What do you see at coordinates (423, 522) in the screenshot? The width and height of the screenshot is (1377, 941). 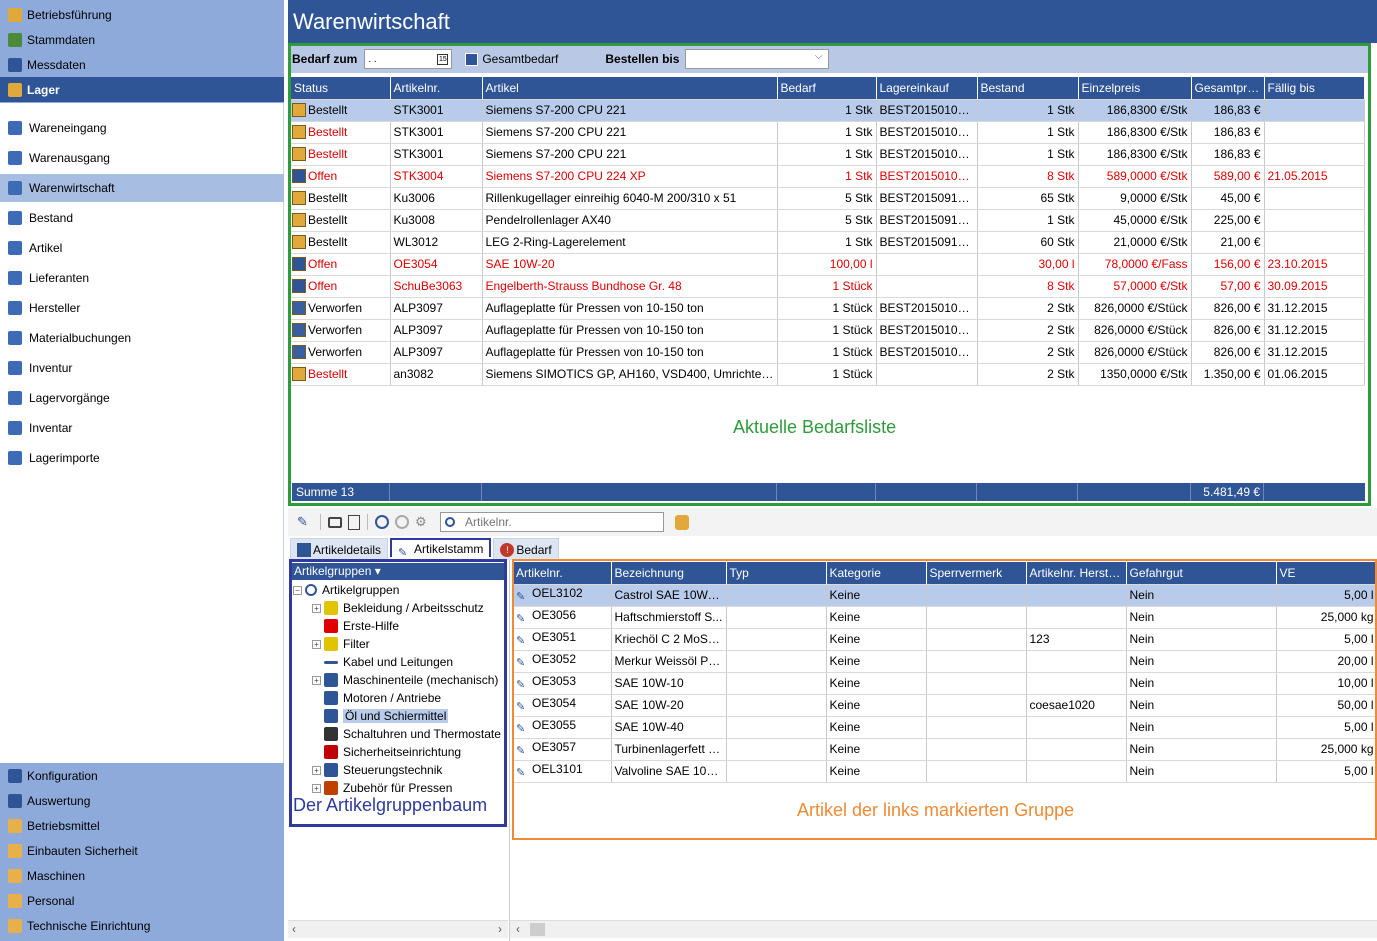 I see `settings-gear-icon: ⚙` at bounding box center [423, 522].